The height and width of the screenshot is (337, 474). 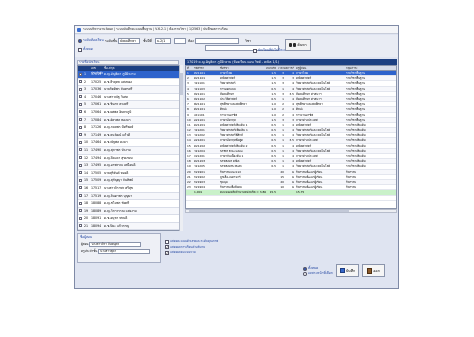 What do you see at coordinates (129, 41) in the screenshot?
I see `level-select: มัธยมศึกษา` at bounding box center [129, 41].